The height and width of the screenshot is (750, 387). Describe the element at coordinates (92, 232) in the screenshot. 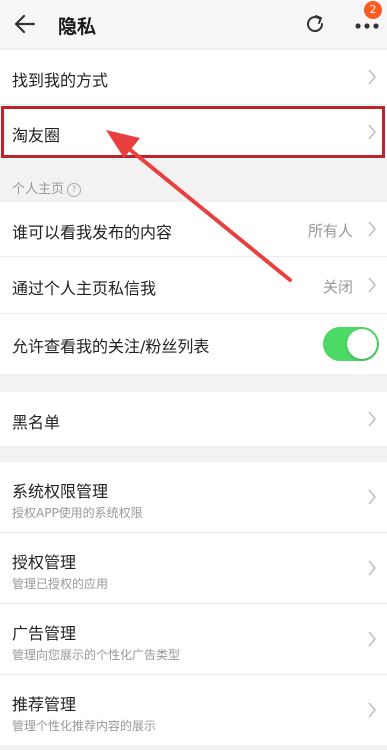

I see `row-who-can-see-label: 谁可以看我发布的内容` at that location.